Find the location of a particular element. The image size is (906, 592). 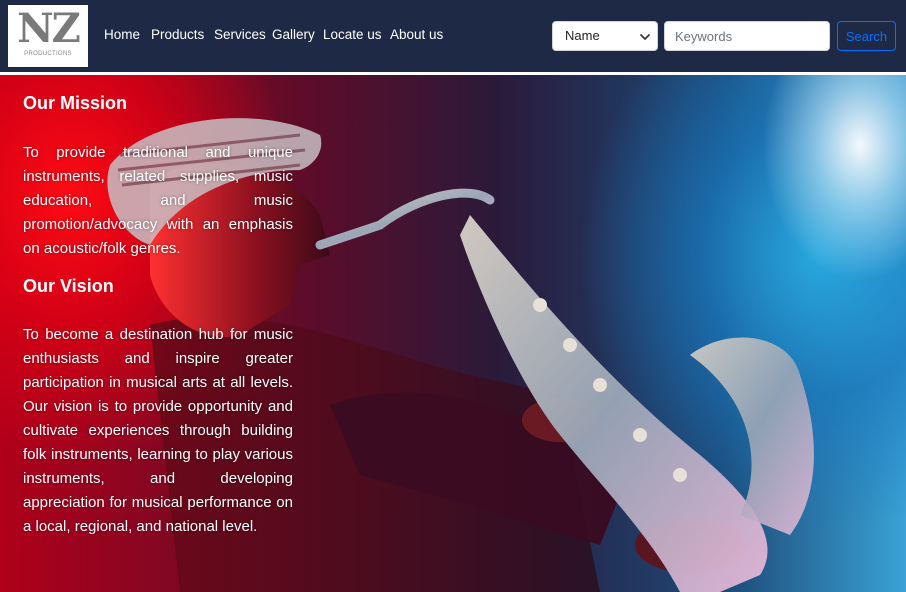

select-value: Name is located at coordinates (582, 35).